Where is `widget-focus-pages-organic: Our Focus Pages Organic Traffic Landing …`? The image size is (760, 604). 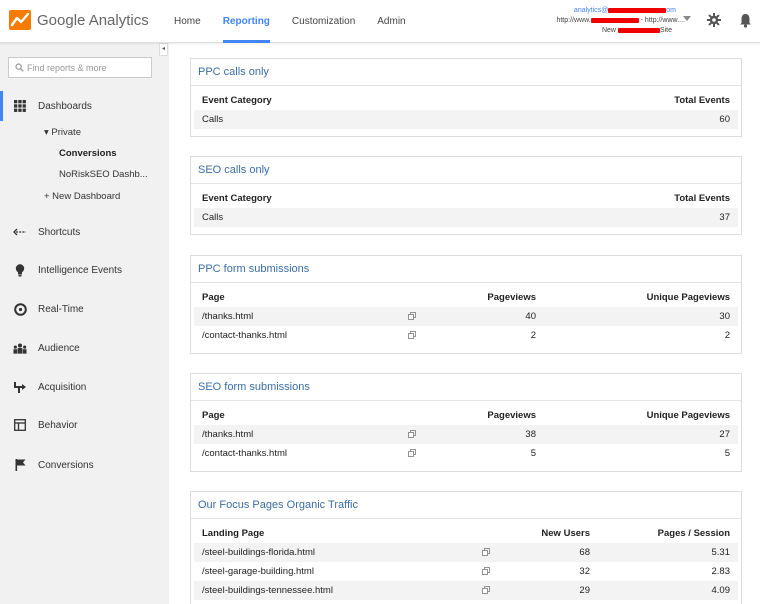 widget-focus-pages-organic: Our Focus Pages Organic Traffic Landing … is located at coordinates (466, 547).